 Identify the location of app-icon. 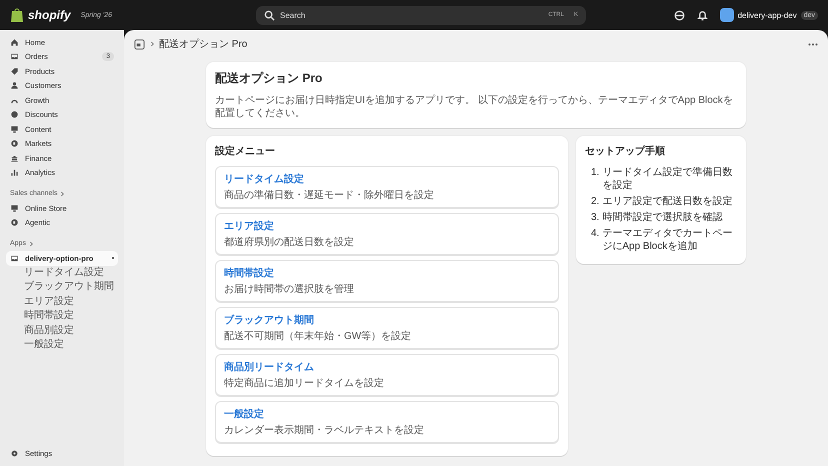
(139, 44).